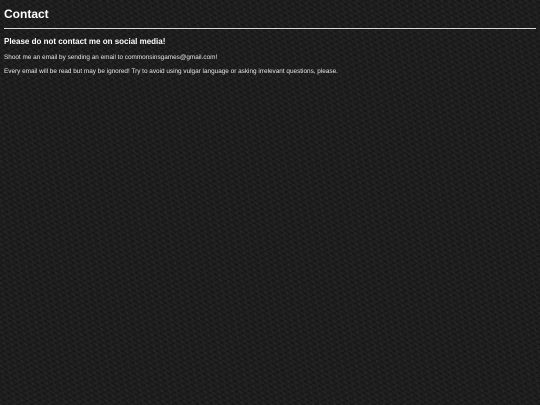  What do you see at coordinates (270, 28) in the screenshot?
I see `title-divider` at bounding box center [270, 28].